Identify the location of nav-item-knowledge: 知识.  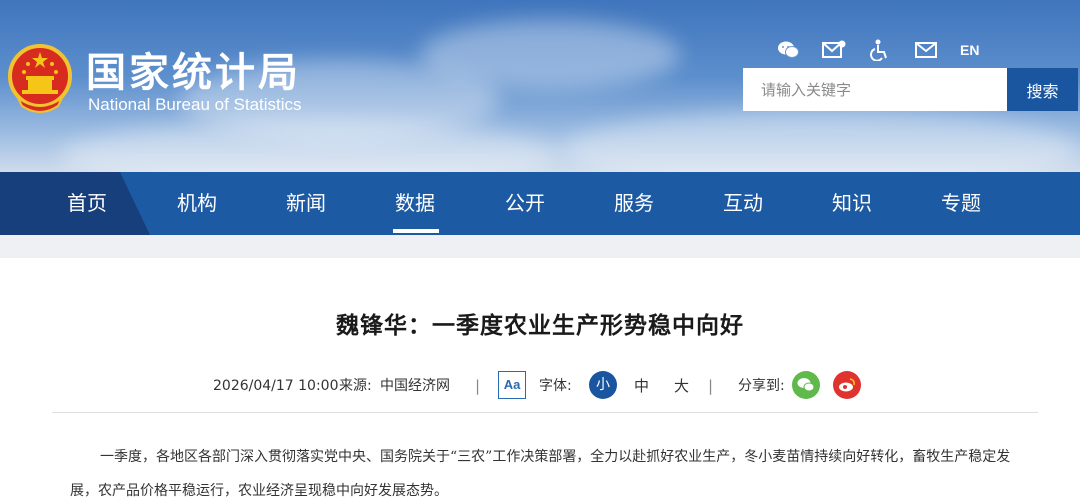
(852, 203).